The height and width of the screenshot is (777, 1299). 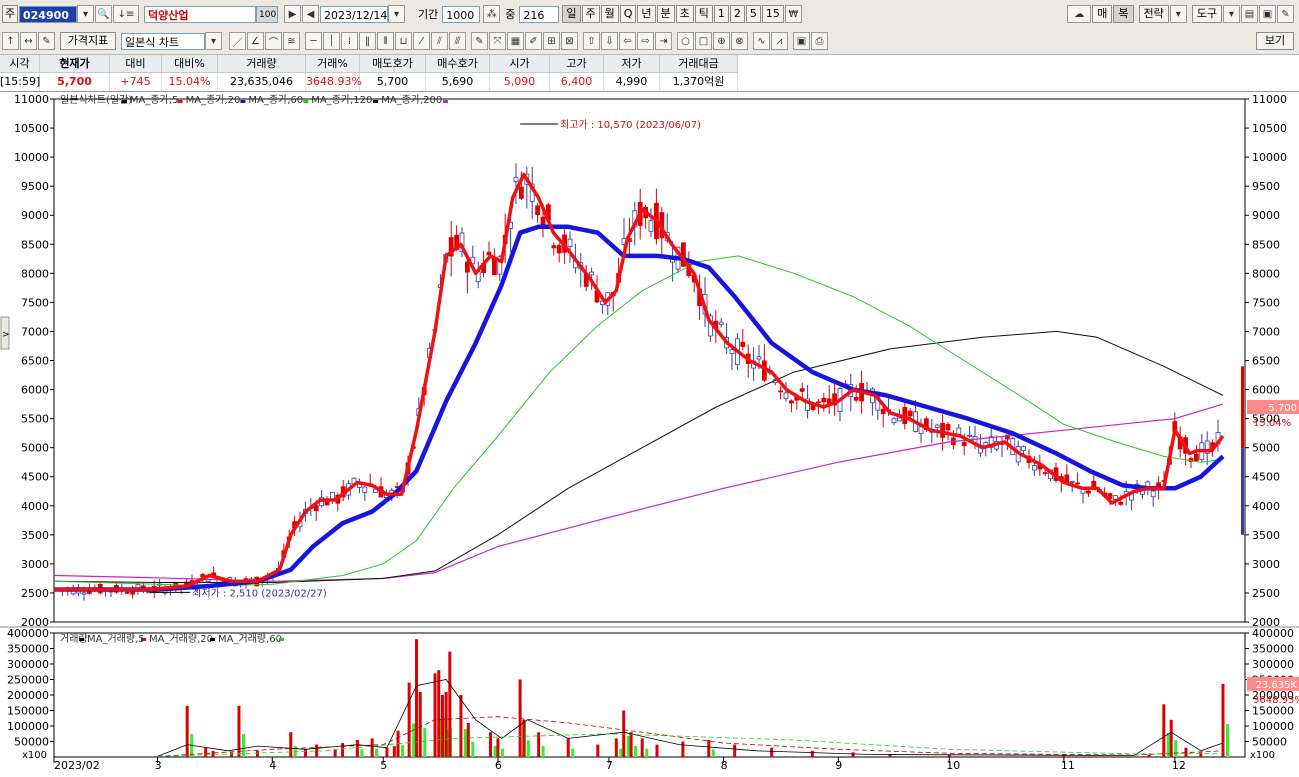 What do you see at coordinates (533, 41) in the screenshot?
I see `pen-icon: ✐` at bounding box center [533, 41].